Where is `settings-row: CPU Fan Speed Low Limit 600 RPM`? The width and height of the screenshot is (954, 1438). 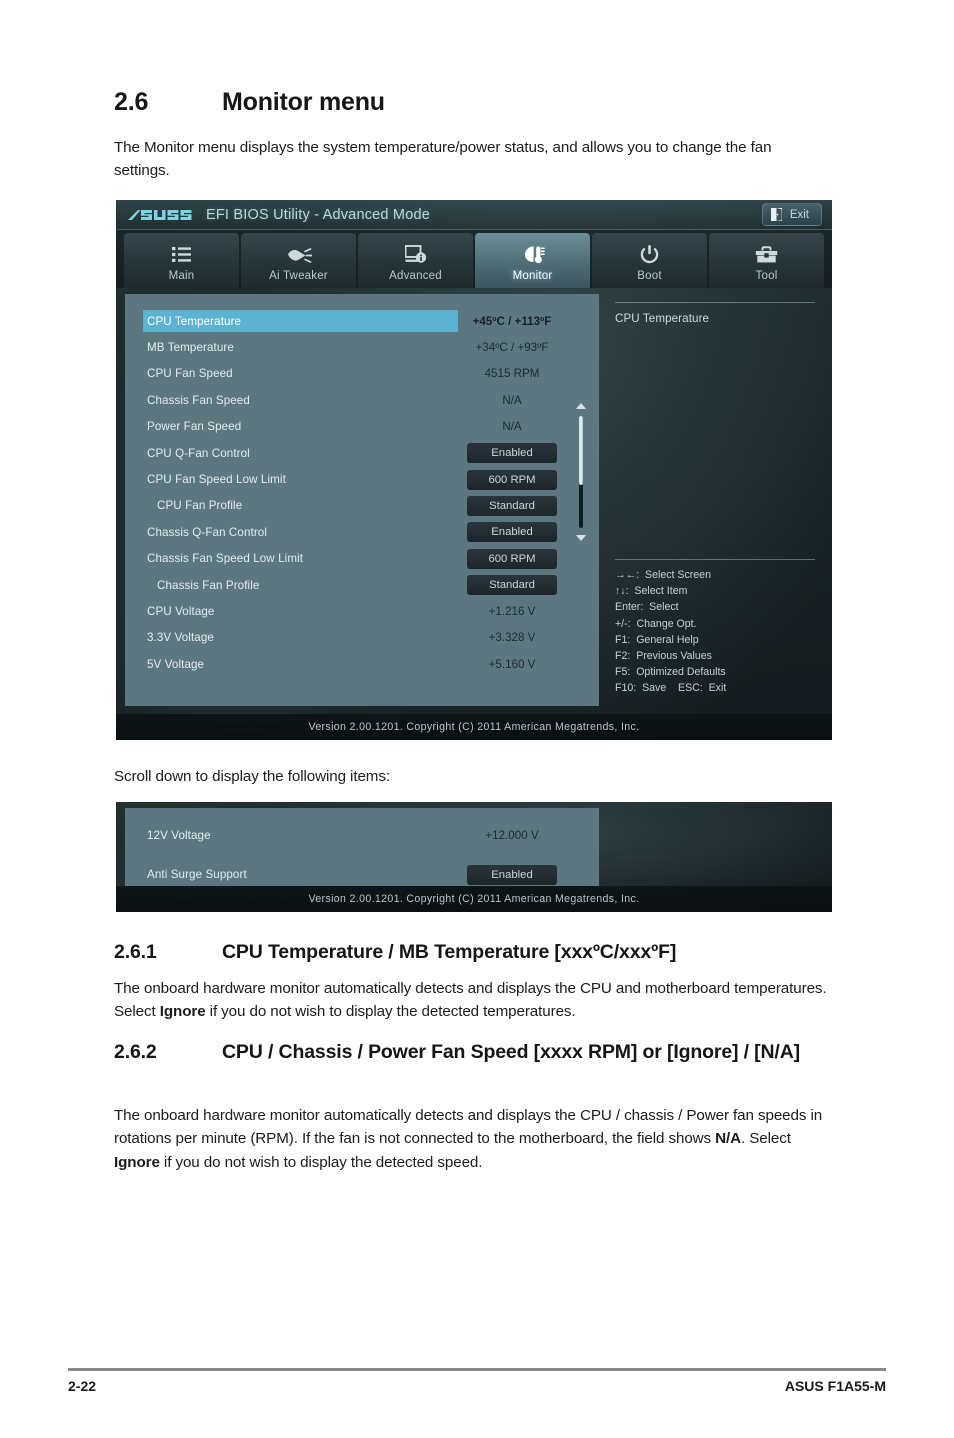
settings-row: CPU Fan Speed Low Limit 600 RPM is located at coordinates (362, 479).